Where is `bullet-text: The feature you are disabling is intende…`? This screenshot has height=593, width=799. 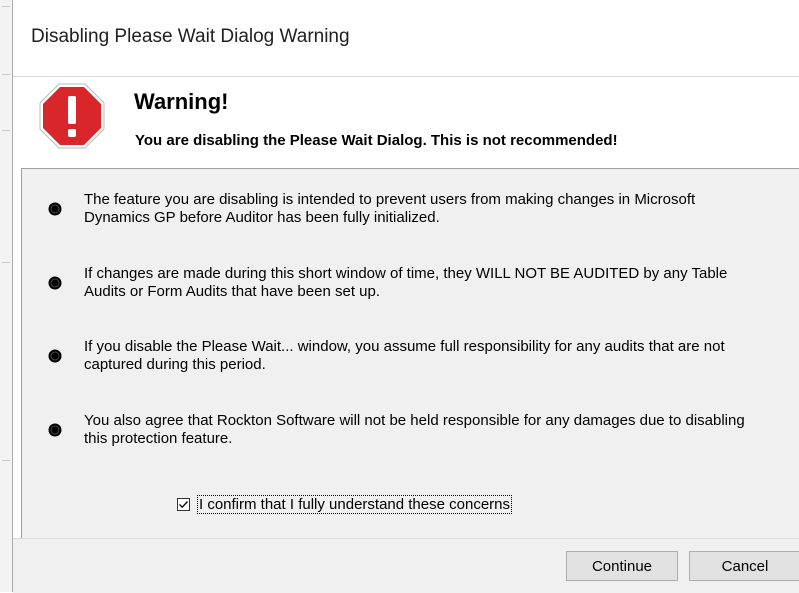 bullet-text: The feature you are disabling is intende… is located at coordinates (390, 208).